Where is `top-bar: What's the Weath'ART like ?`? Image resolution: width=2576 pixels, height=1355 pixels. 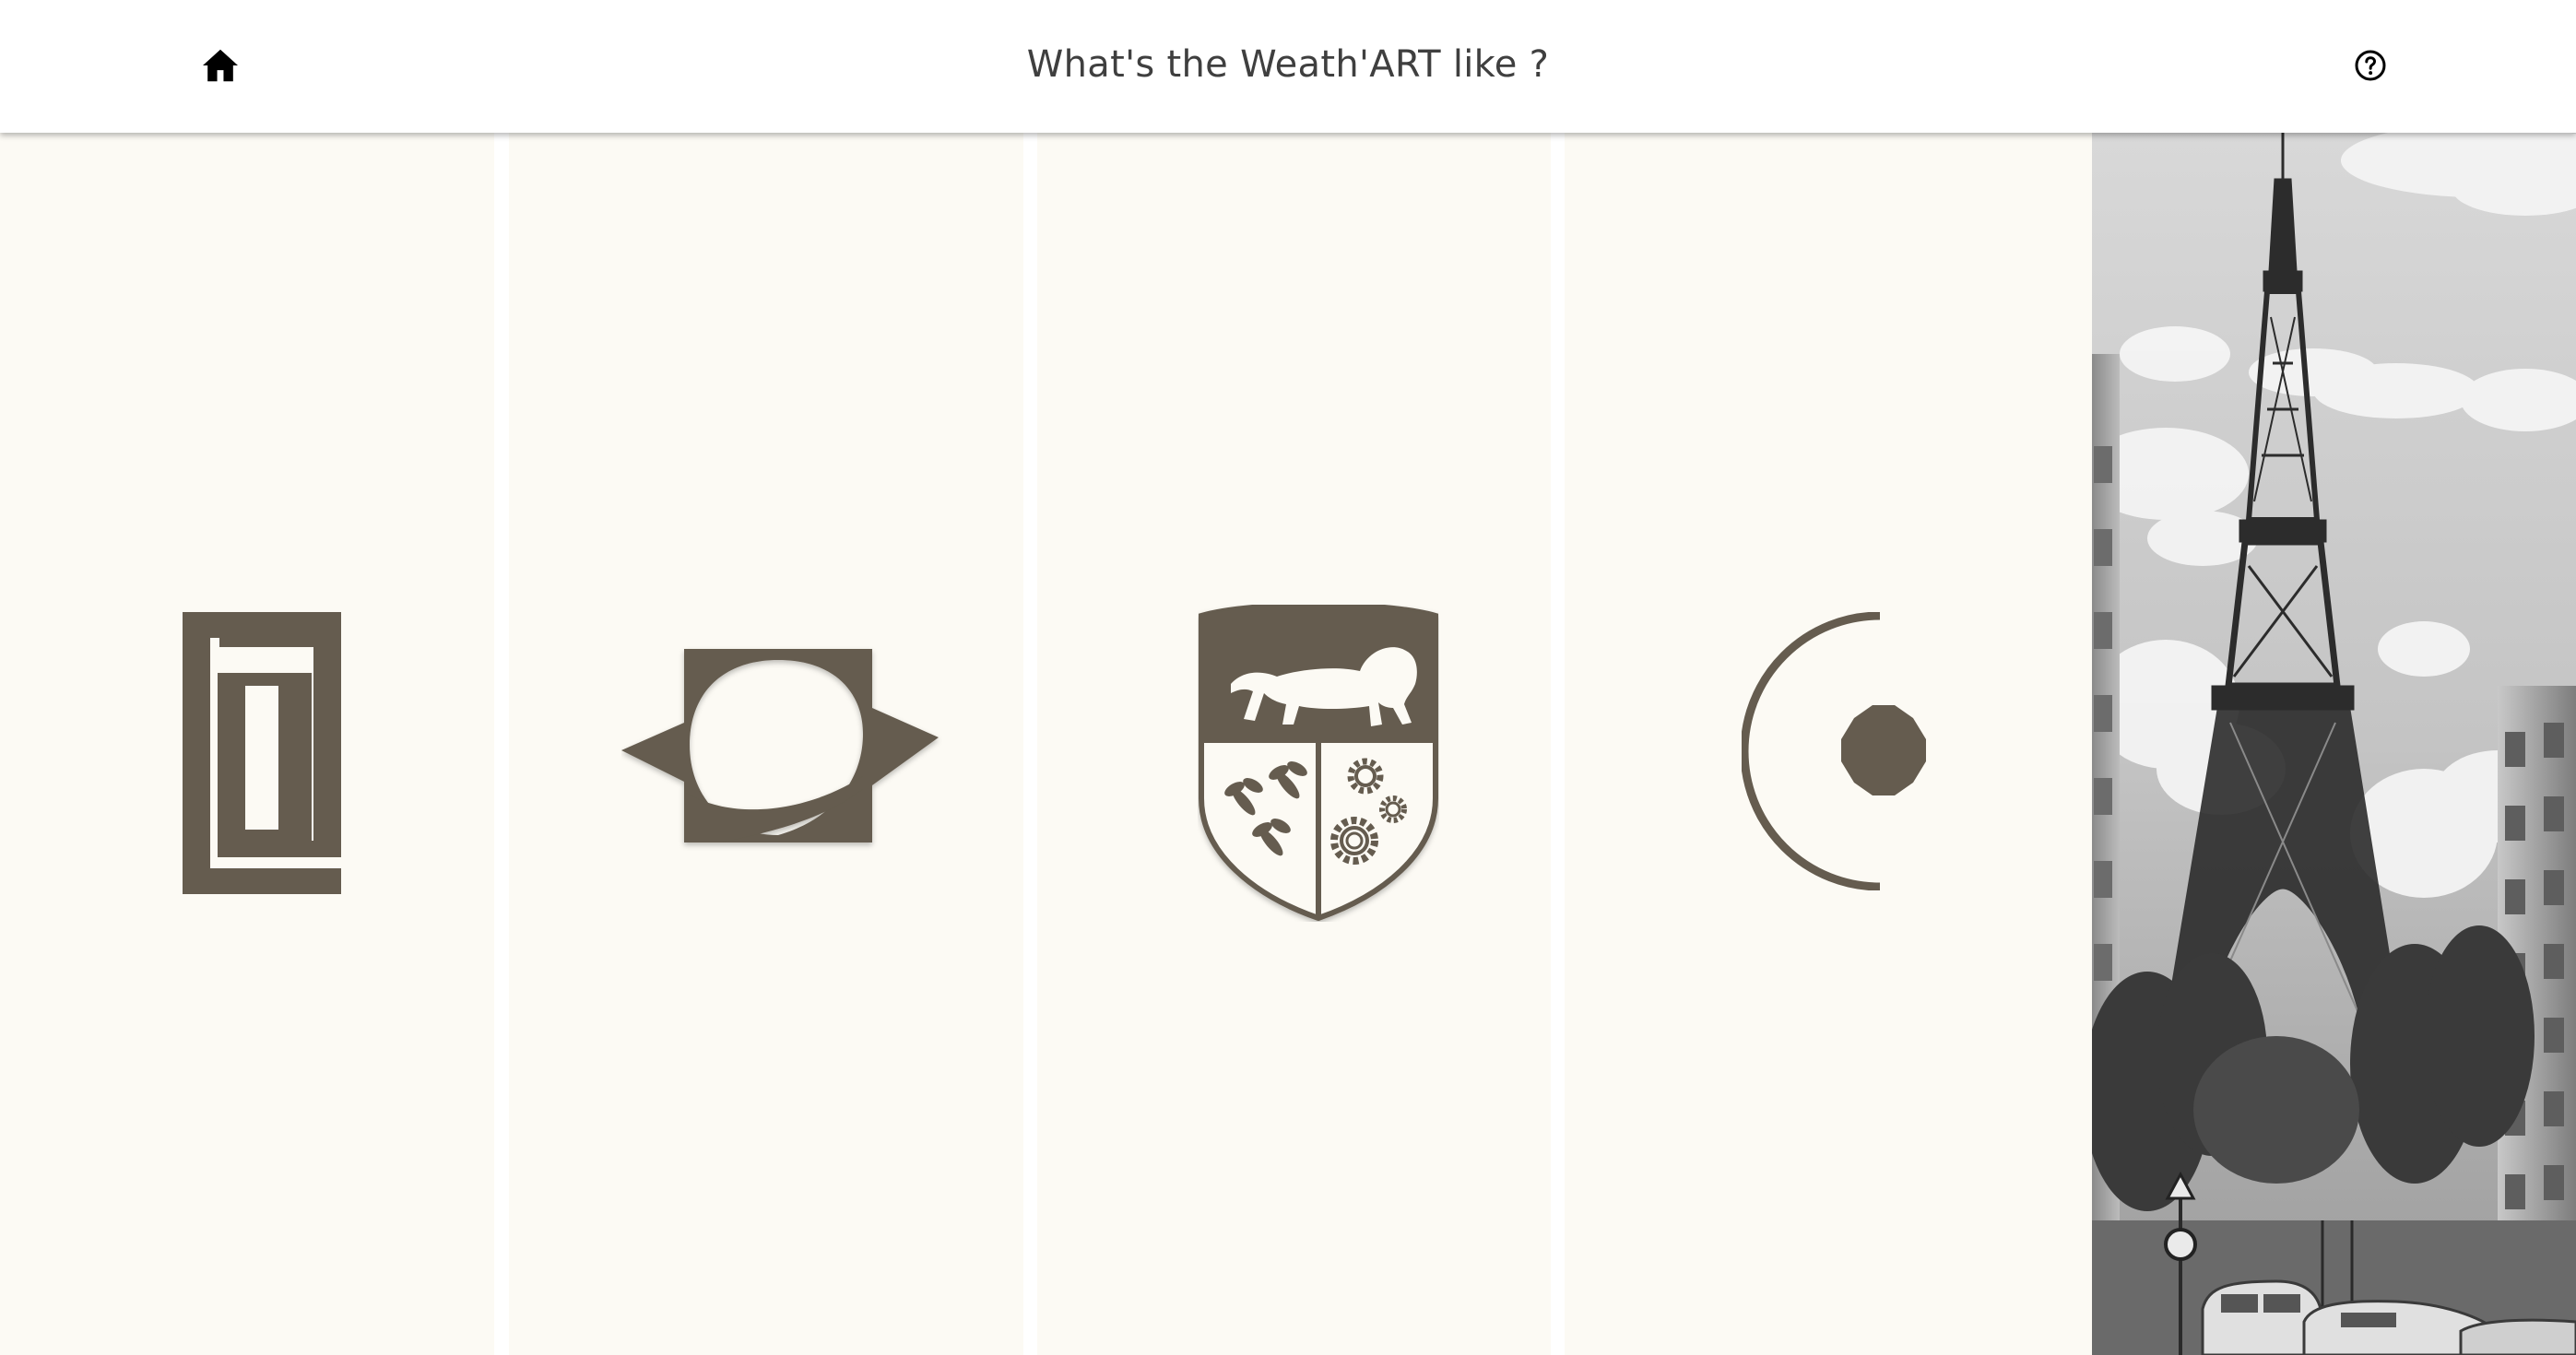
top-bar: What's the Weath'ART like ? is located at coordinates (1288, 66).